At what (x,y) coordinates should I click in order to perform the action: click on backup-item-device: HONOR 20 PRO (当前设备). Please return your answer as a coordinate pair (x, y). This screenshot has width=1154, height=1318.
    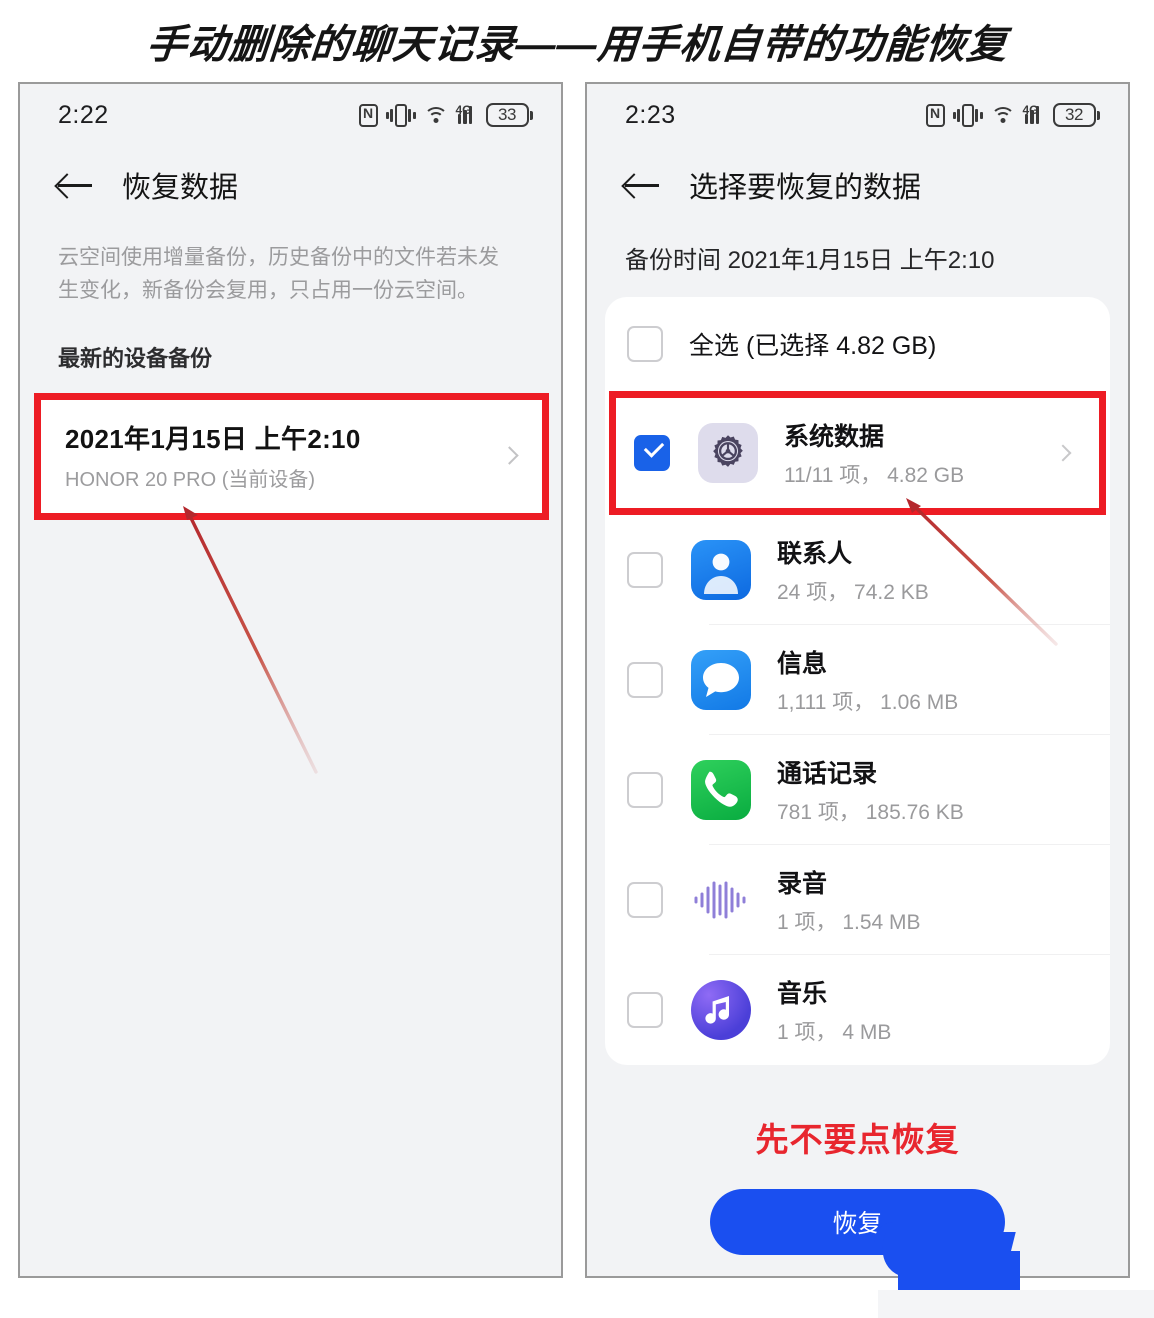
    Looking at the image, I should click on (190, 480).